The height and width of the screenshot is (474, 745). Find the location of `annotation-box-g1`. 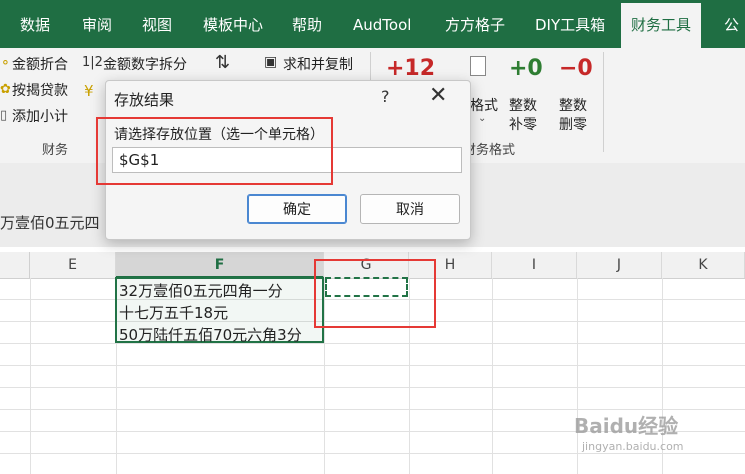

annotation-box-g1 is located at coordinates (375, 293).